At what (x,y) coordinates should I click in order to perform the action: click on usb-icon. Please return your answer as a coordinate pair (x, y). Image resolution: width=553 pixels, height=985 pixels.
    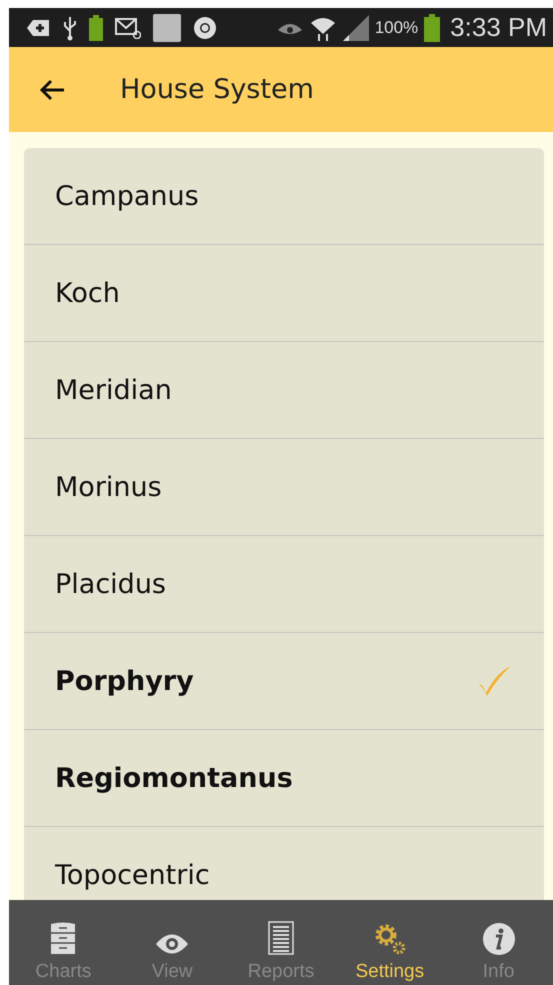
    Looking at the image, I should click on (70, 27).